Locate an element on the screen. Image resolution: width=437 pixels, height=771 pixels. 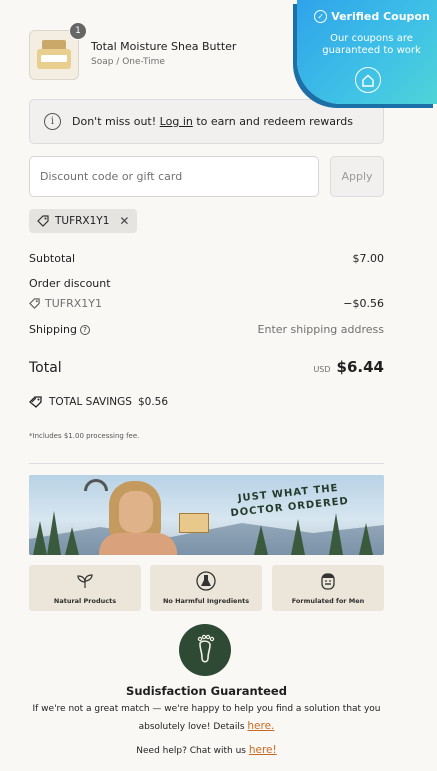
quantity-badge: 1 is located at coordinates (78, 31).